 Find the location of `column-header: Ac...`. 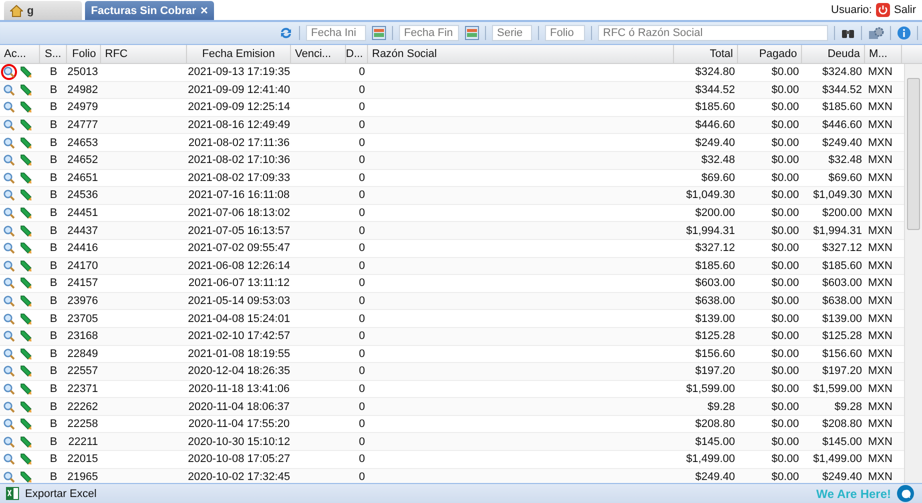

column-header: Ac... is located at coordinates (20, 54).